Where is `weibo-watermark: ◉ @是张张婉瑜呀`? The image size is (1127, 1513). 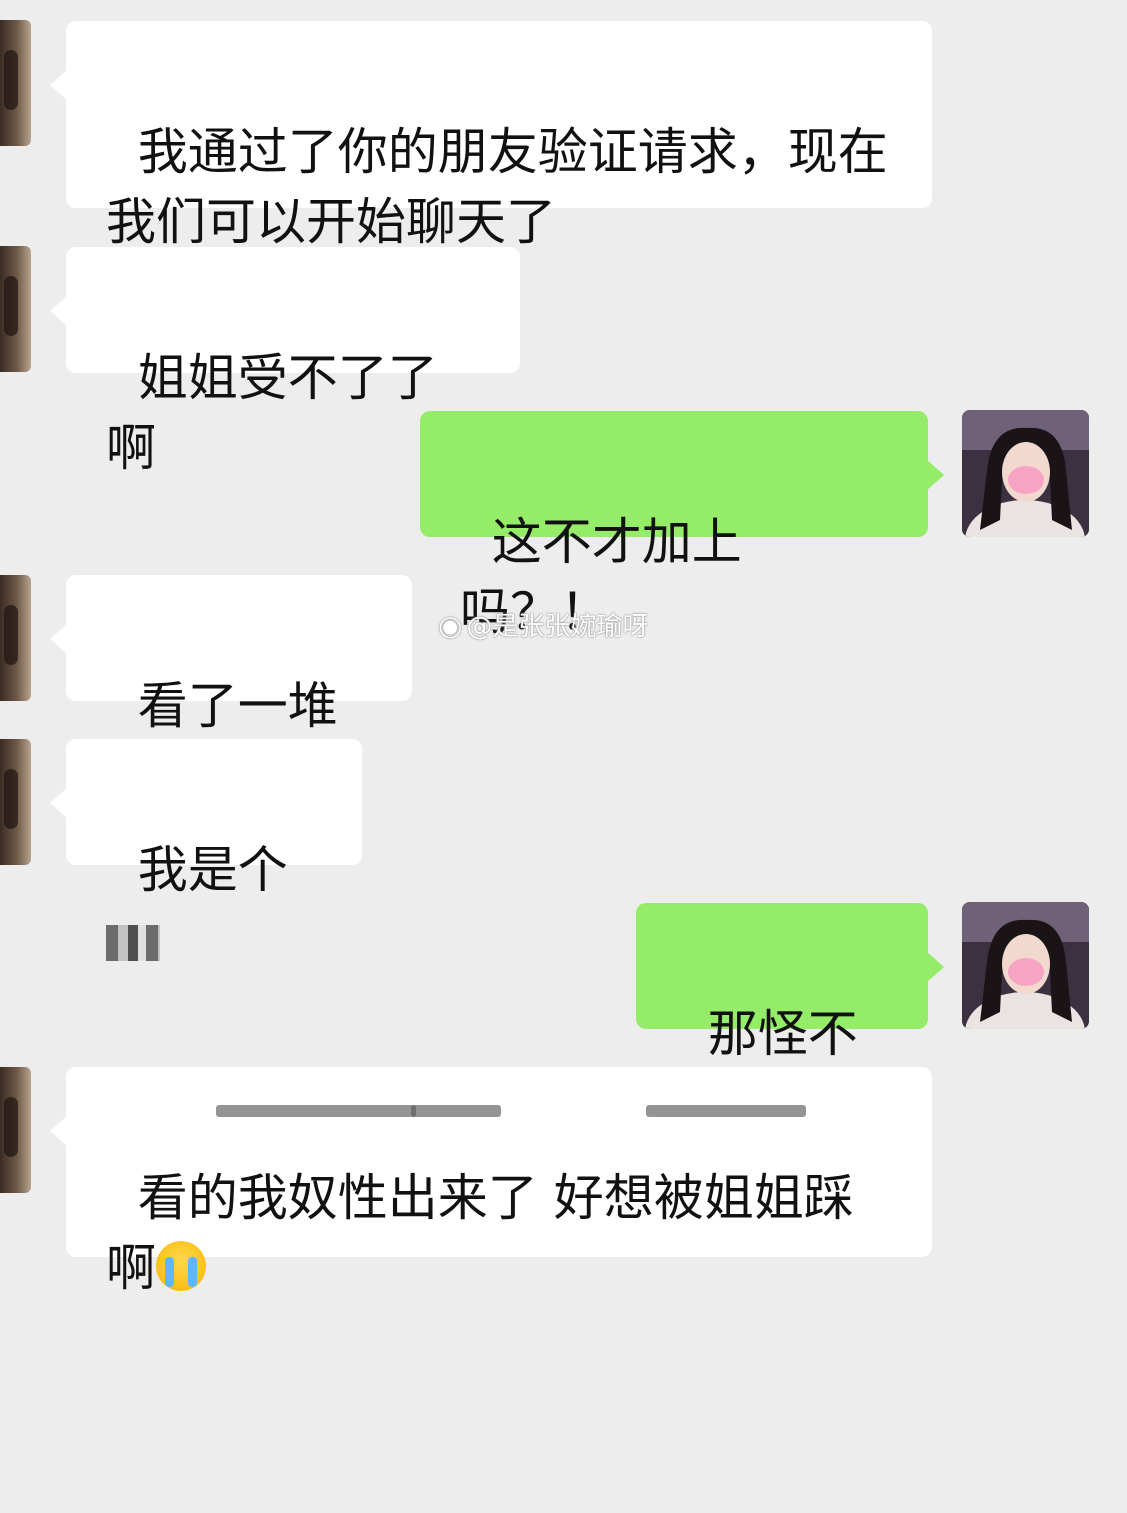
weibo-watermark: ◉ @是张张婉瑜呀 is located at coordinates (543, 624).